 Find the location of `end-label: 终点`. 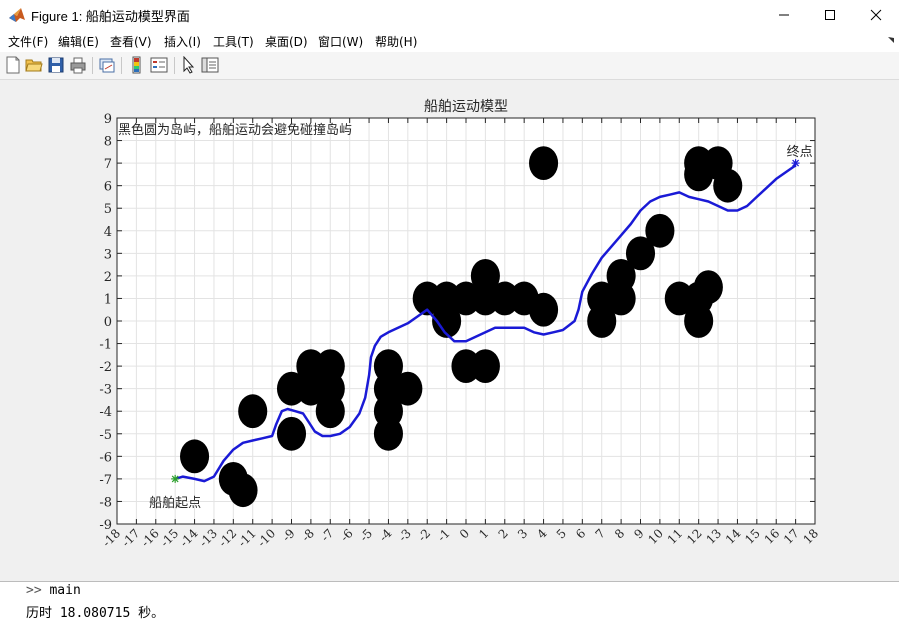

end-label: 终点 is located at coordinates (800, 152).